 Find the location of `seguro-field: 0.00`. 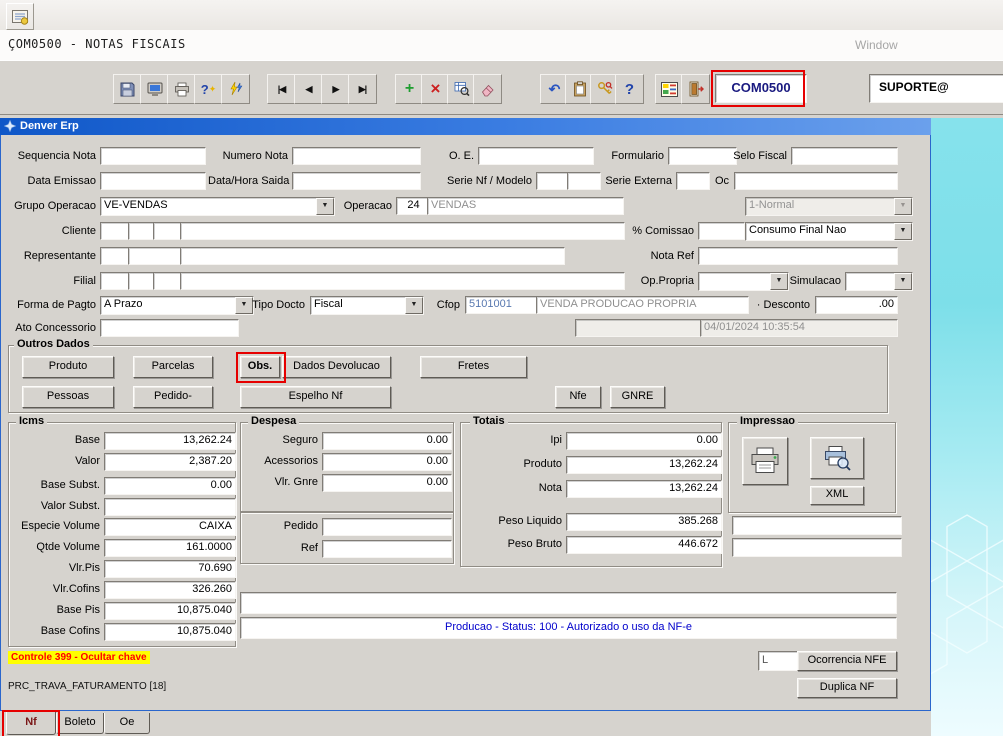

seguro-field: 0.00 is located at coordinates (387, 441).